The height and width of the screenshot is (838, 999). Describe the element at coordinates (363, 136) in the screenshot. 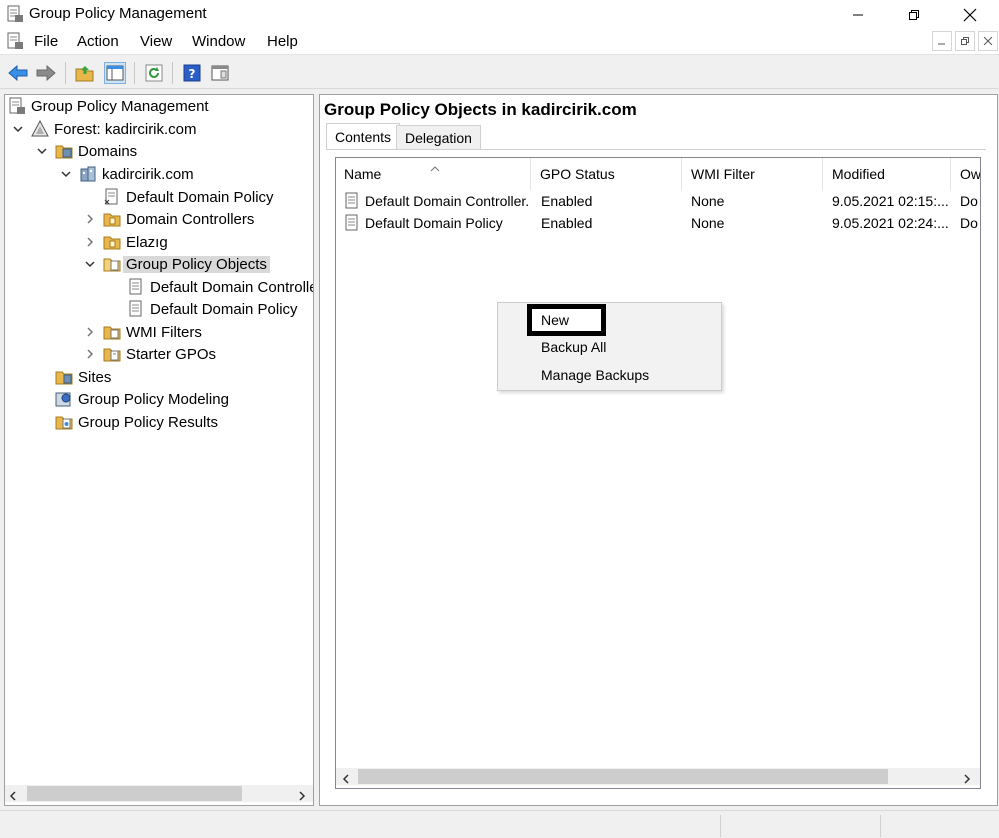

I see `tab-contents: Contents` at that location.